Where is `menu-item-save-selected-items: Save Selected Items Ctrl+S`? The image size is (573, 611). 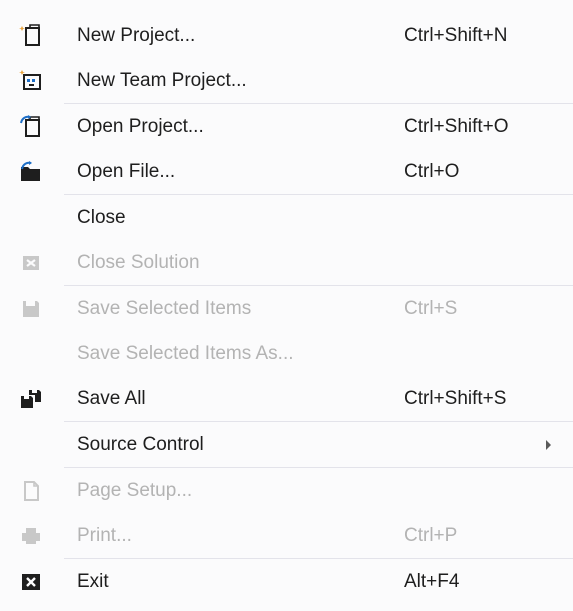
menu-item-save-selected-items: Save Selected Items Ctrl+S is located at coordinates (286, 308).